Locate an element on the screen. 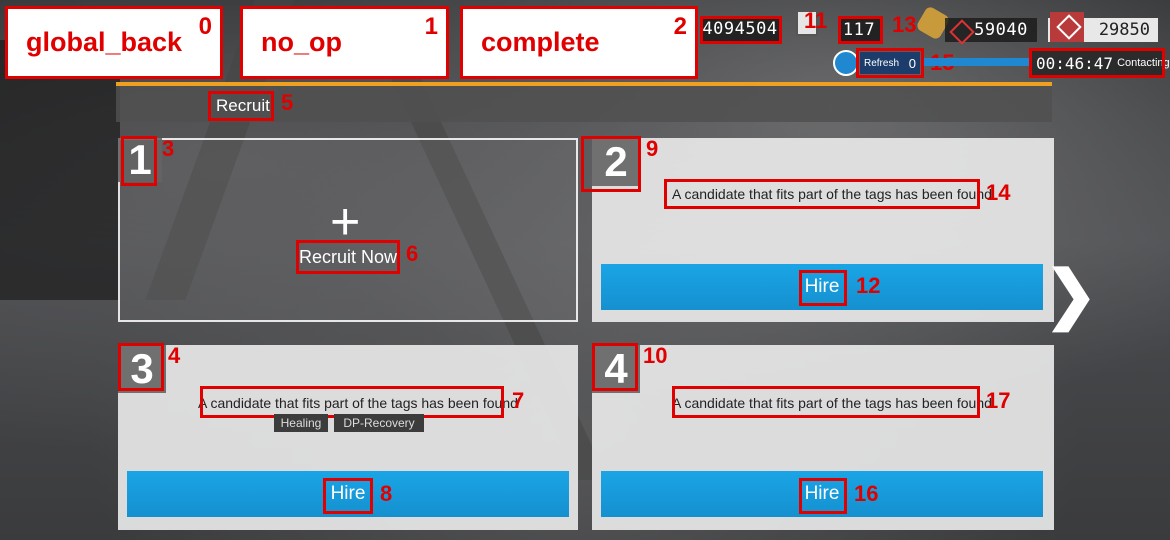 The image size is (1170, 540). action-label: complete is located at coordinates (540, 42).